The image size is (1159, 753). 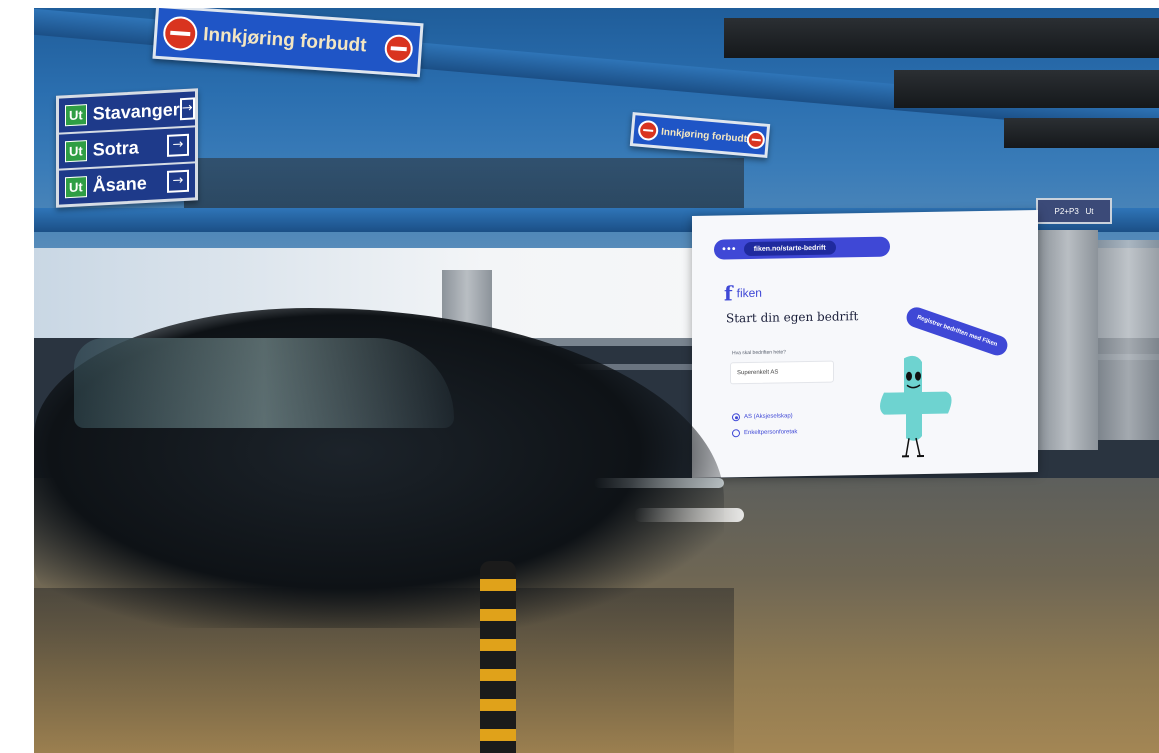 I want to click on fiken-logo-text: fiken, so click(x=749, y=293).